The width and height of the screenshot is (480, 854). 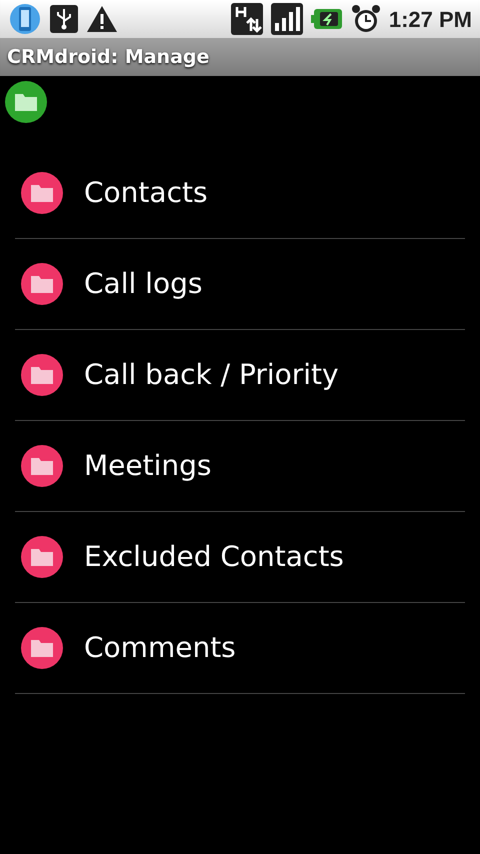 What do you see at coordinates (240, 193) in the screenshot?
I see `menu-item: Contacts` at bounding box center [240, 193].